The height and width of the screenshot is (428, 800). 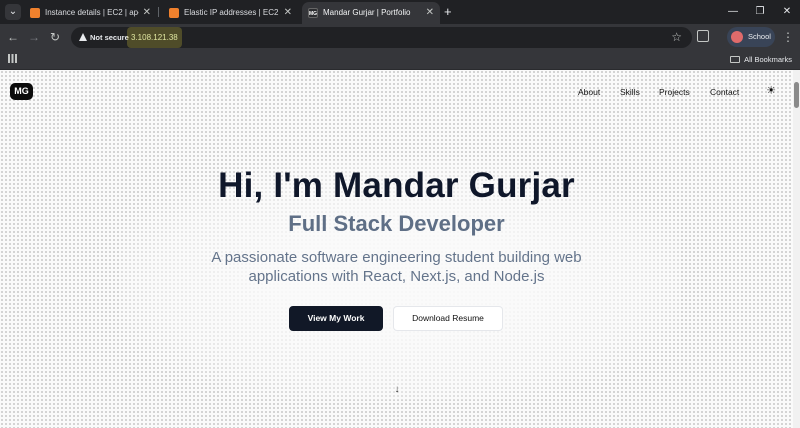 I want to click on tab-portfolio: MG Mandar Gurjar | Portfolio ✕, so click(x=371, y=13).